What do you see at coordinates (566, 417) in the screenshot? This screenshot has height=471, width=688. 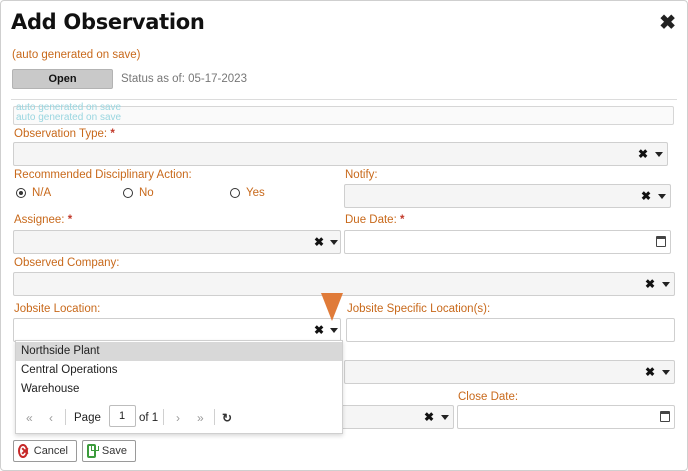 I see `close-date-input` at bounding box center [566, 417].